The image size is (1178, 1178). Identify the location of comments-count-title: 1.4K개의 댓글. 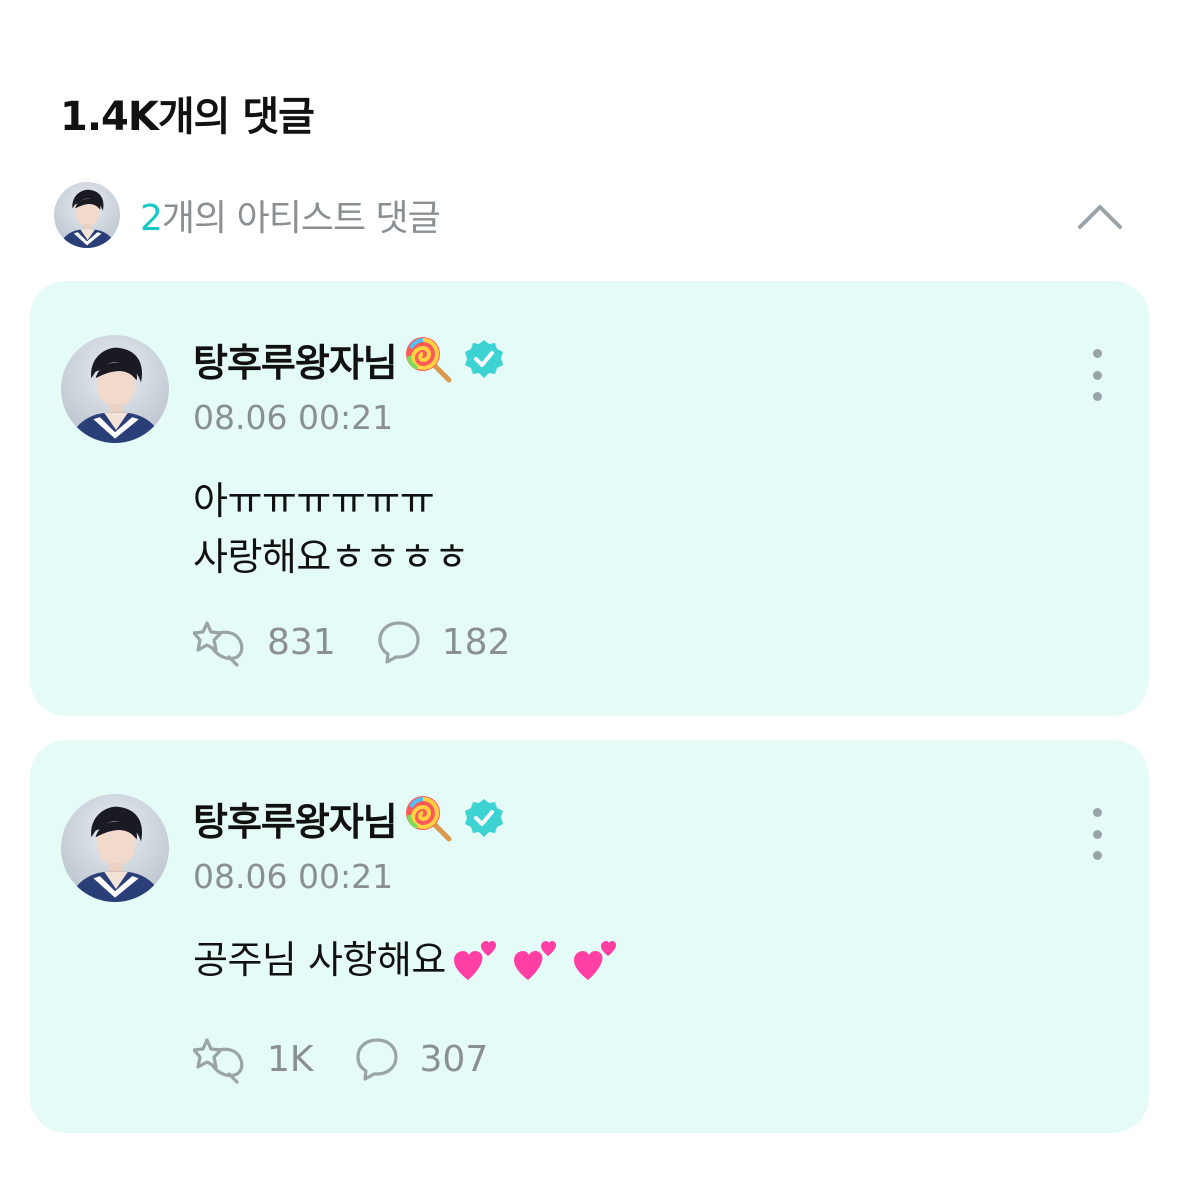
(187, 117).